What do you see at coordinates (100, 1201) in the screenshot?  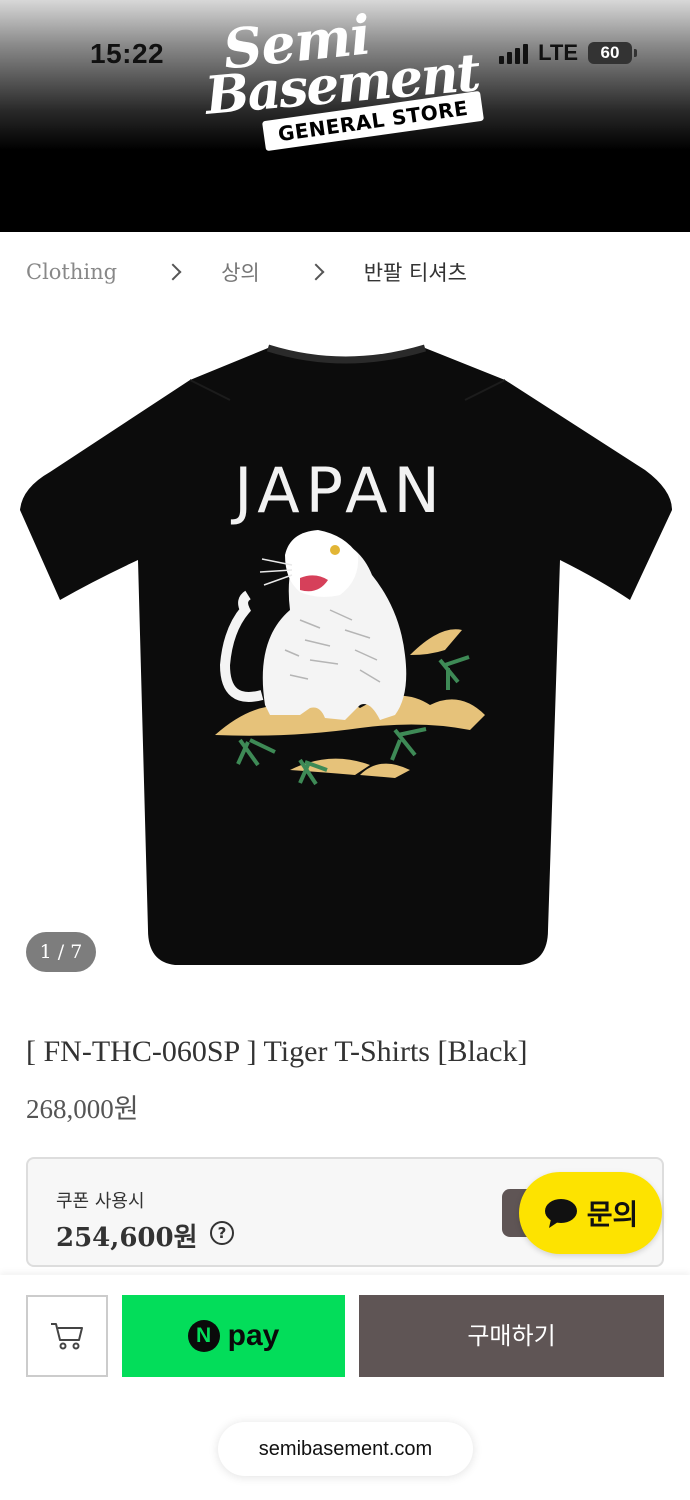 I see `coupon-label: 쿠폰 사용시` at bounding box center [100, 1201].